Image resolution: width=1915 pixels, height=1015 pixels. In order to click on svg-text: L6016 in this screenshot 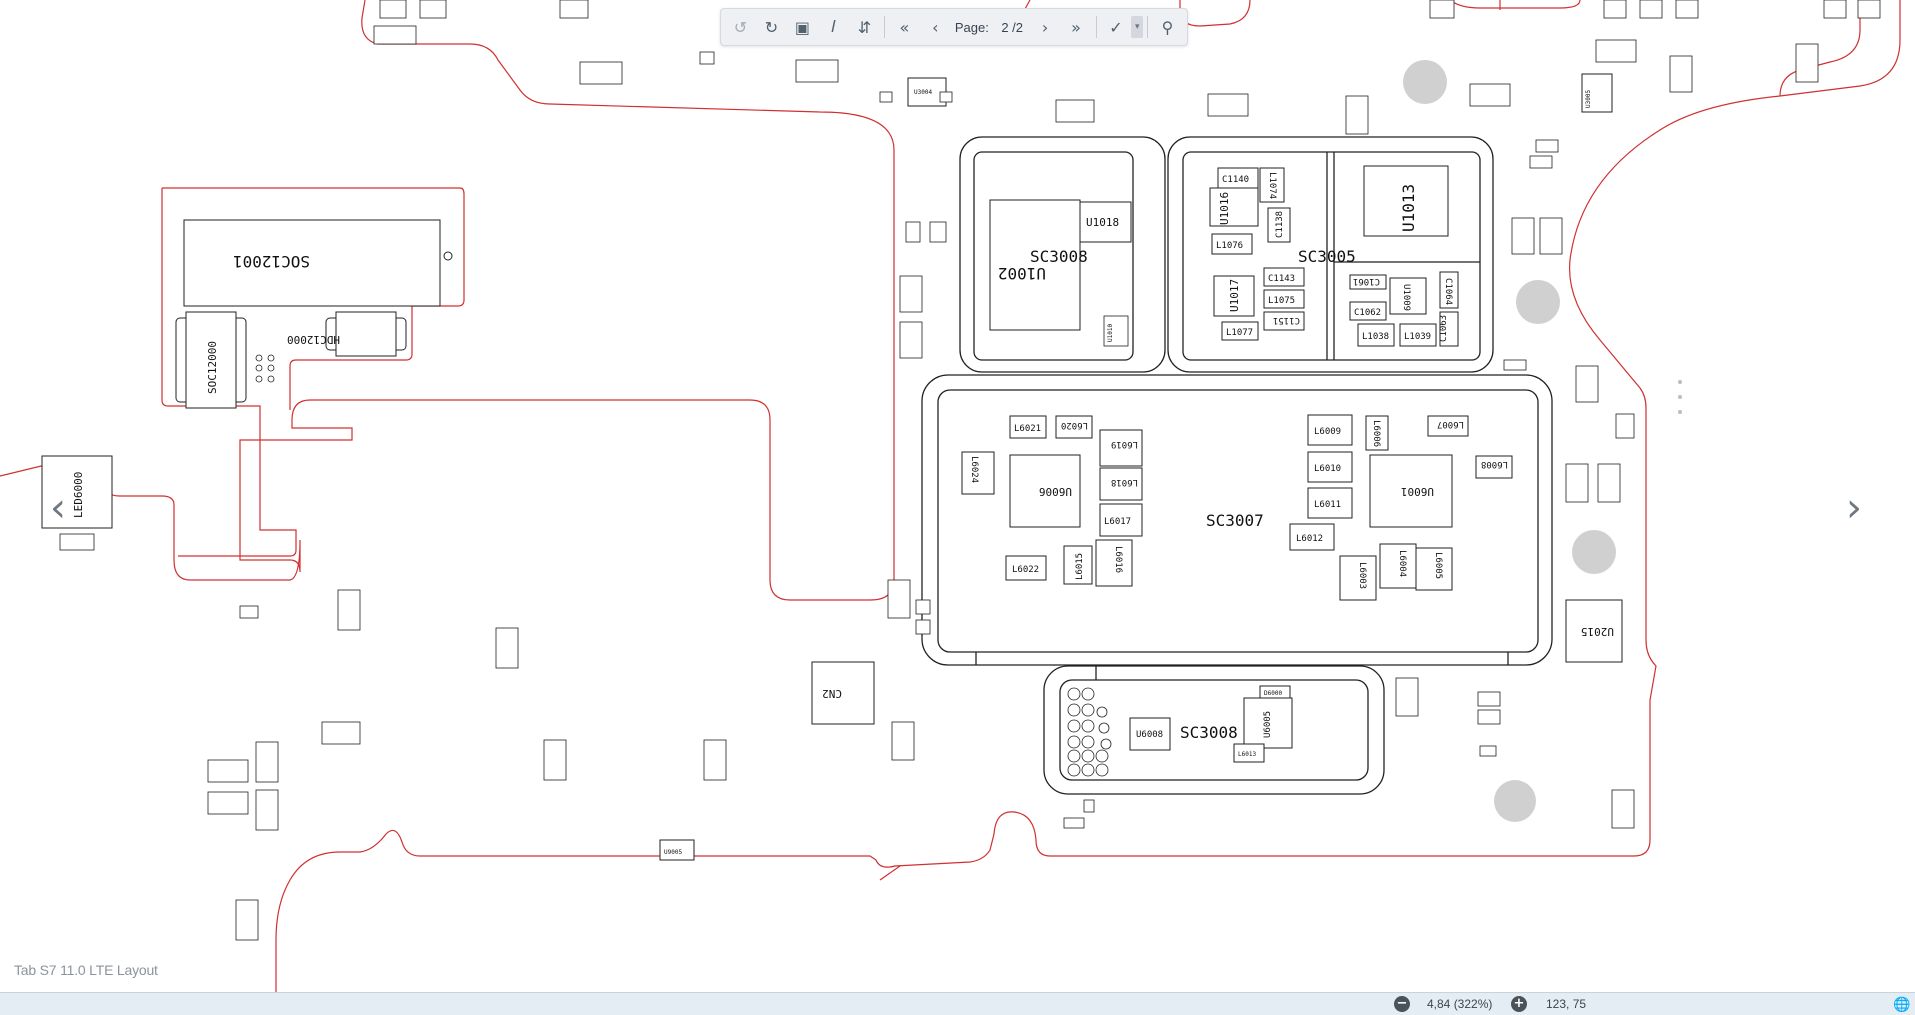, I will do `click(1118, 559)`.